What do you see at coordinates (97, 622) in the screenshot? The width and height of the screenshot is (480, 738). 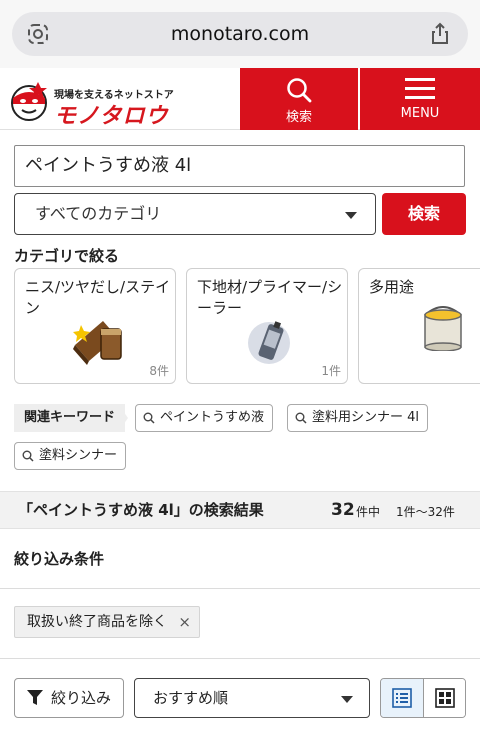 I see `active-filter-label: 取扱い終了商品を除く` at bounding box center [97, 622].